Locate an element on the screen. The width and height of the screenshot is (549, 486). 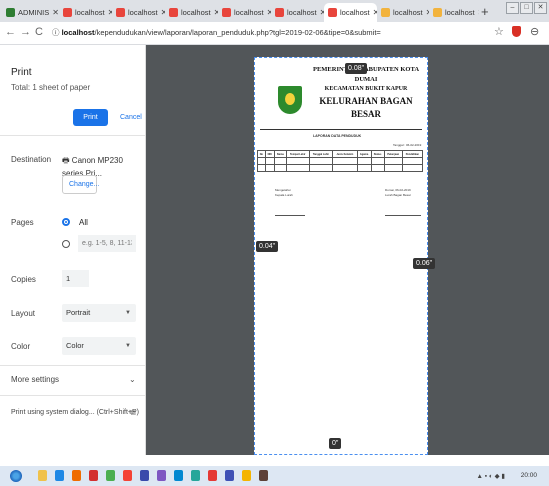
table-header-cell: Pendidikan is located at coordinates (412, 154).